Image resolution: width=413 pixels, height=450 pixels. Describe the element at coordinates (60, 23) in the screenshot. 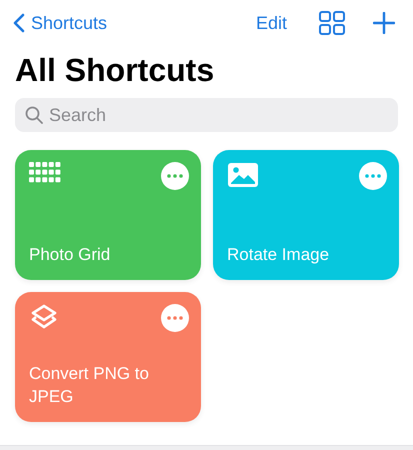

I see `back-button: Shortcuts` at that location.